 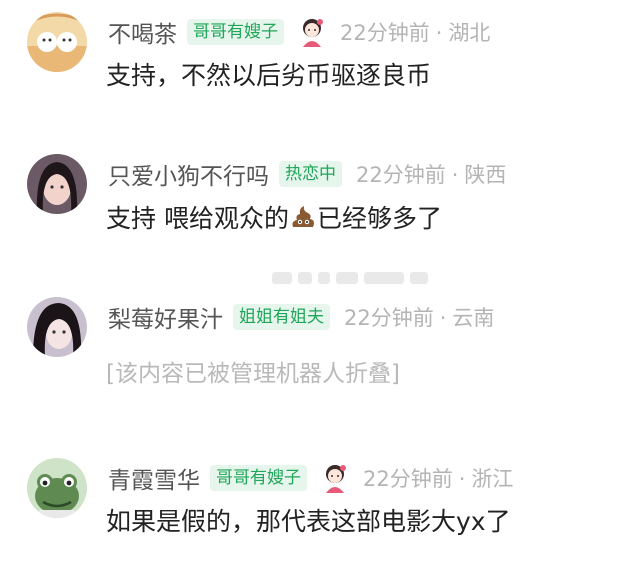 I want to click on folded-comment-notice: [该内容已被管理机器人折叠], so click(x=253, y=374).